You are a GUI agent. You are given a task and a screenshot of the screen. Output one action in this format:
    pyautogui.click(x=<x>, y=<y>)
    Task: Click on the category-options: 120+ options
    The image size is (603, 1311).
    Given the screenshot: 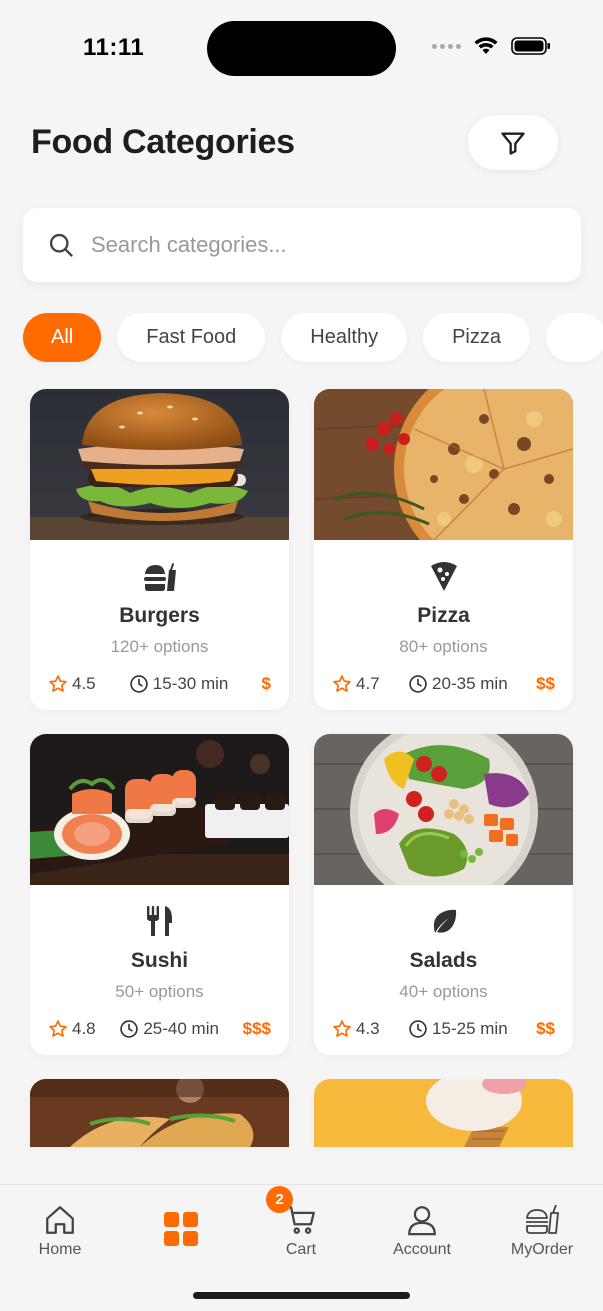 What is the action you would take?
    pyautogui.click(x=159, y=646)
    